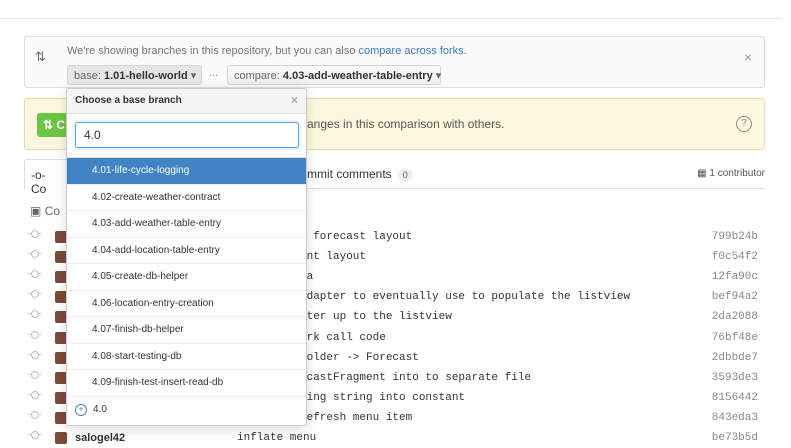  I want to click on create-pull-request-label: C, so click(61, 125).